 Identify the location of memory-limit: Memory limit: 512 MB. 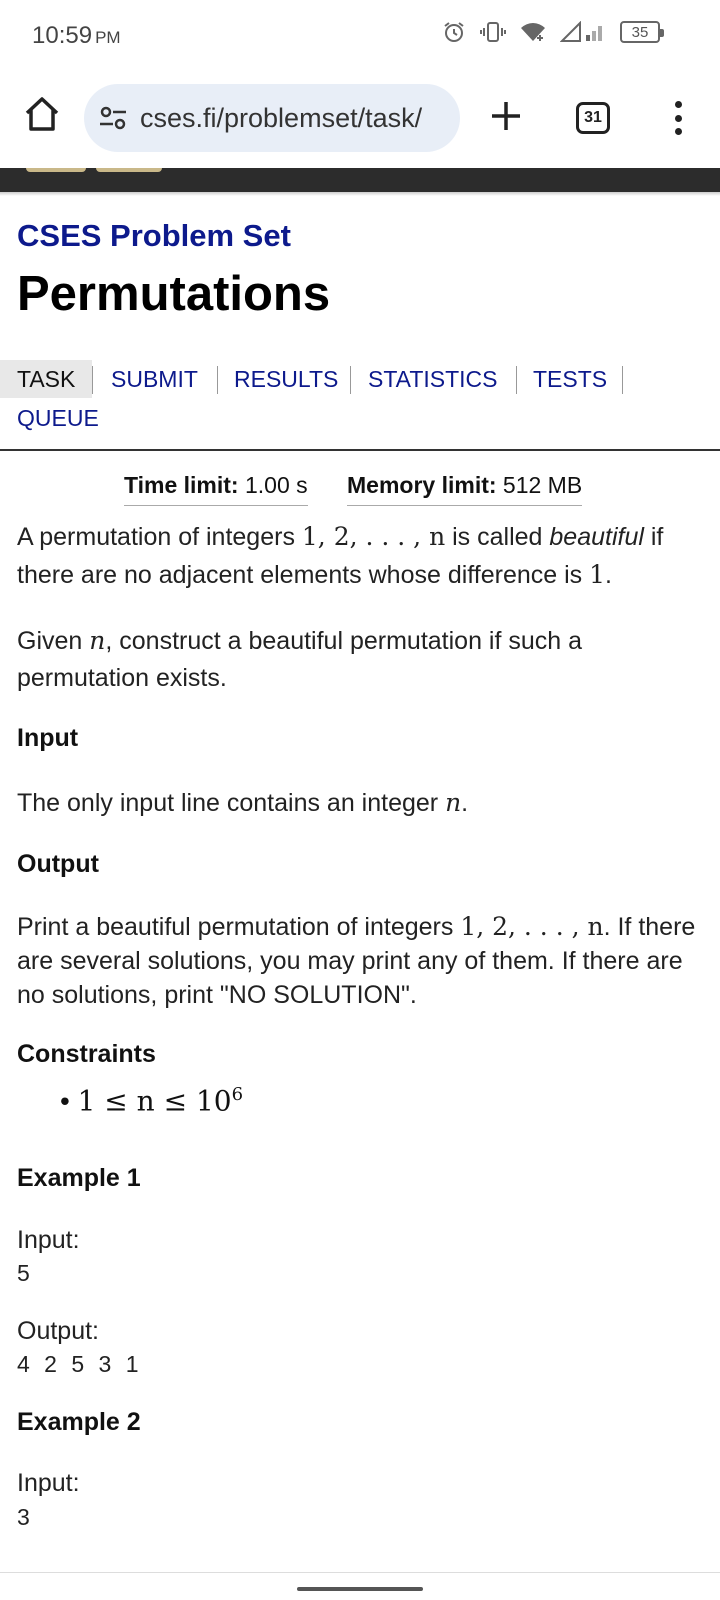
(465, 489).